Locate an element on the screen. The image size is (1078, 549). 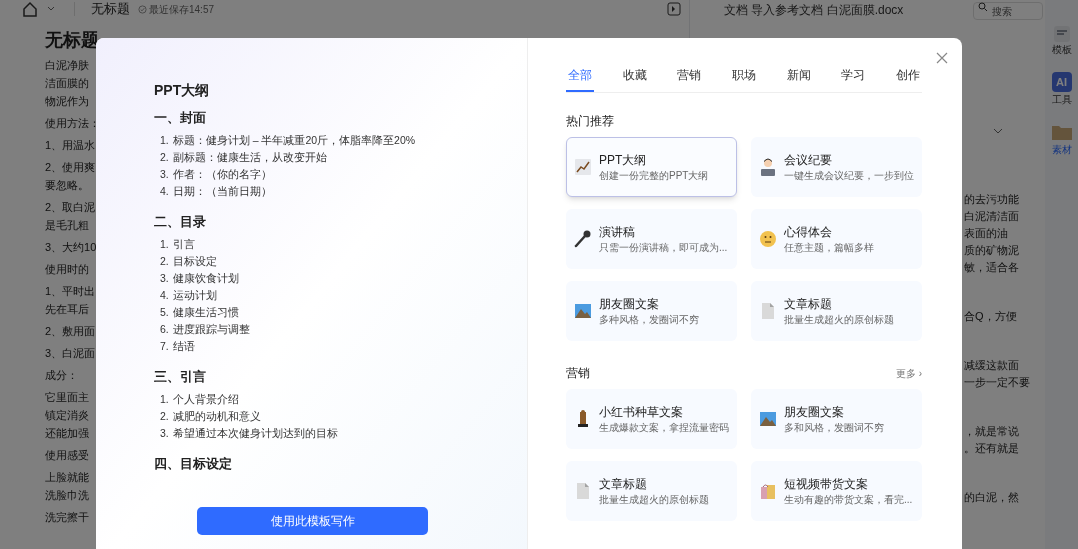
panel-toggle-icon is located at coordinates (674, 9).